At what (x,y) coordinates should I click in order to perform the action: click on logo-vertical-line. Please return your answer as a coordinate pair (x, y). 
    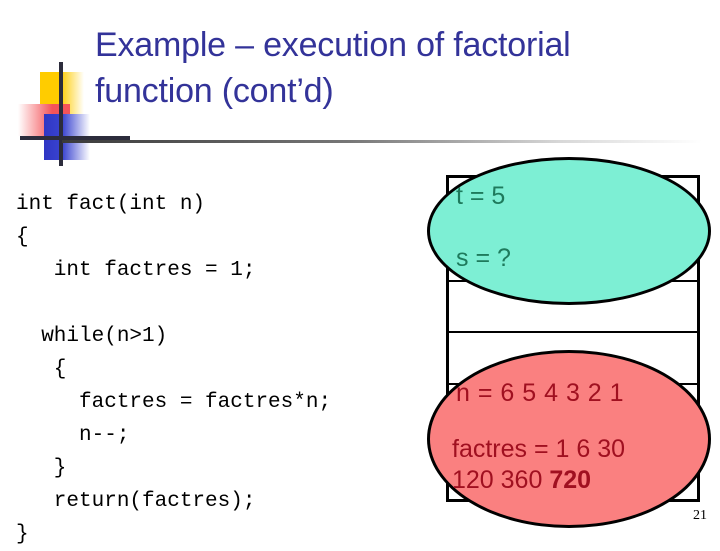
    Looking at the image, I should click on (61, 114).